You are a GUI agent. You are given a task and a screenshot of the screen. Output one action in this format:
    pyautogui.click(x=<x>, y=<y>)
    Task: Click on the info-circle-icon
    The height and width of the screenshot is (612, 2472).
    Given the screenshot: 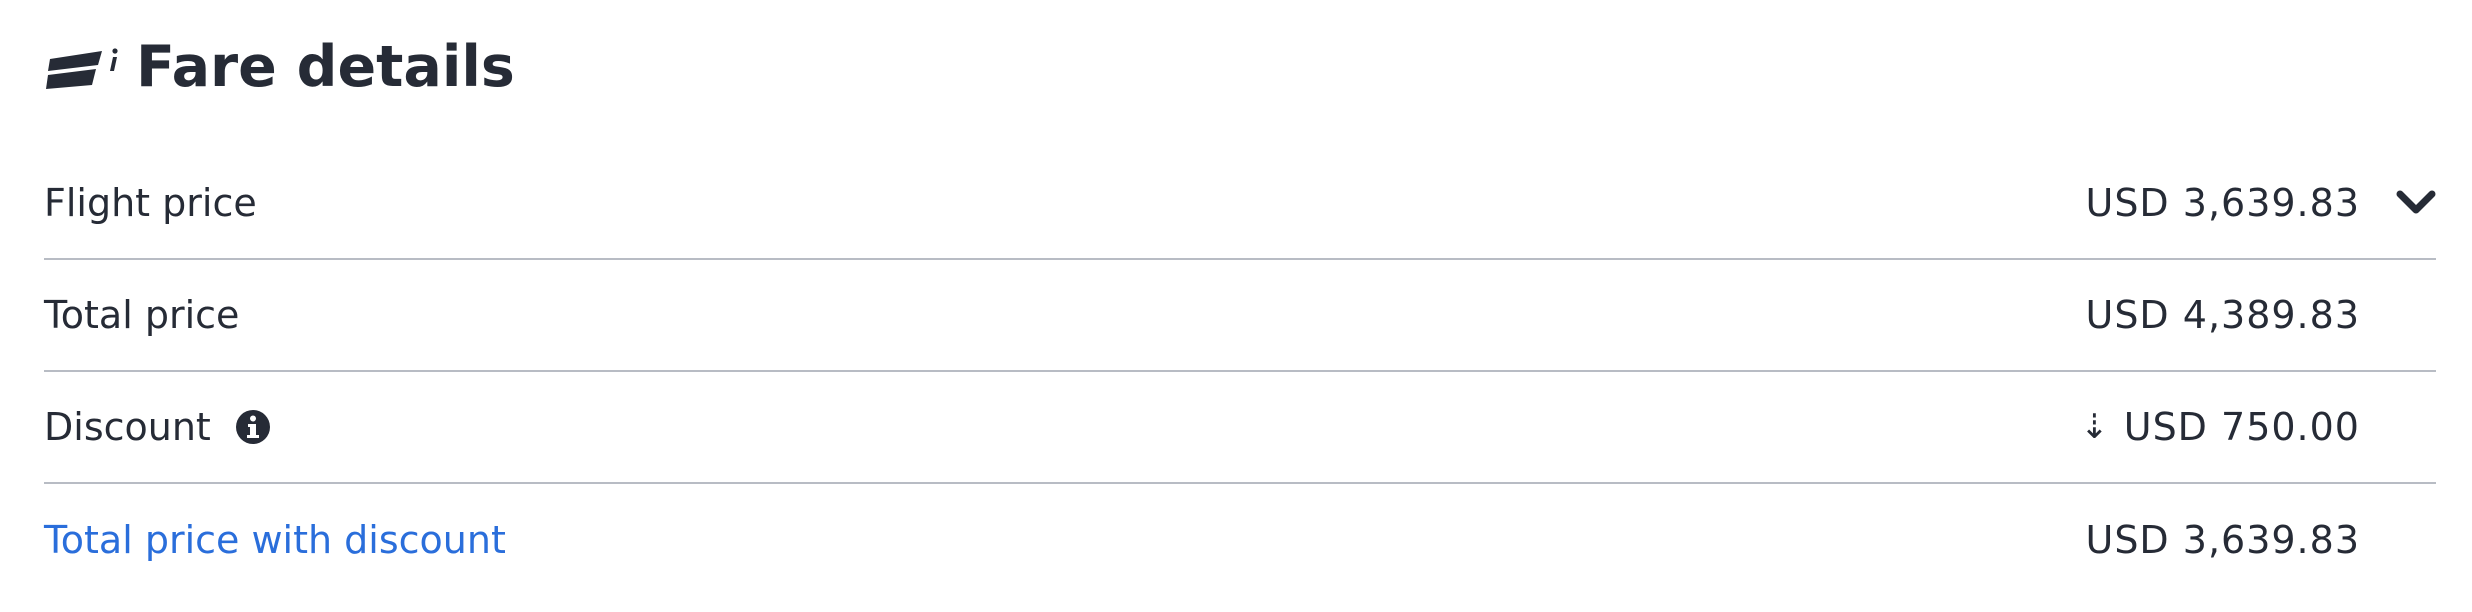 What is the action you would take?
    pyautogui.click(x=253, y=427)
    